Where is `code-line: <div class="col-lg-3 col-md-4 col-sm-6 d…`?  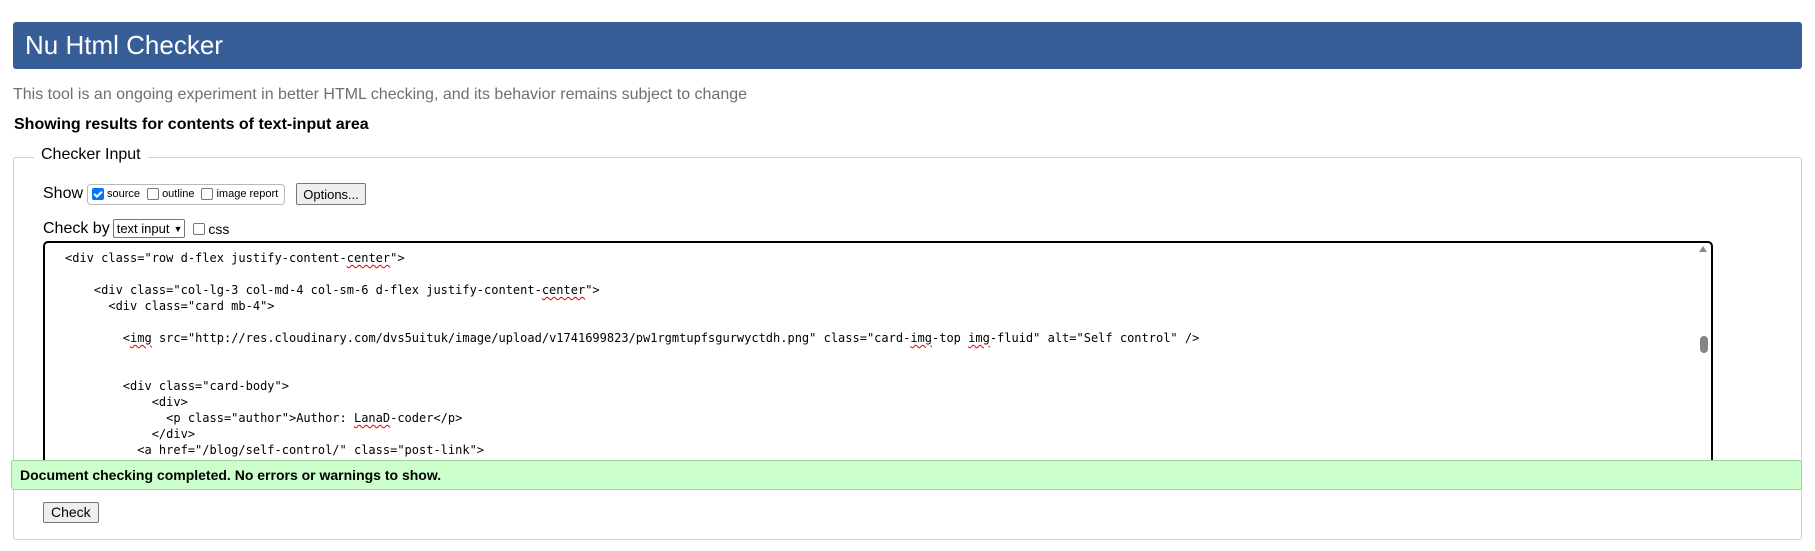 code-line: <div class="col-lg-3 col-md-4 col-sm-6 d… is located at coordinates (332, 290).